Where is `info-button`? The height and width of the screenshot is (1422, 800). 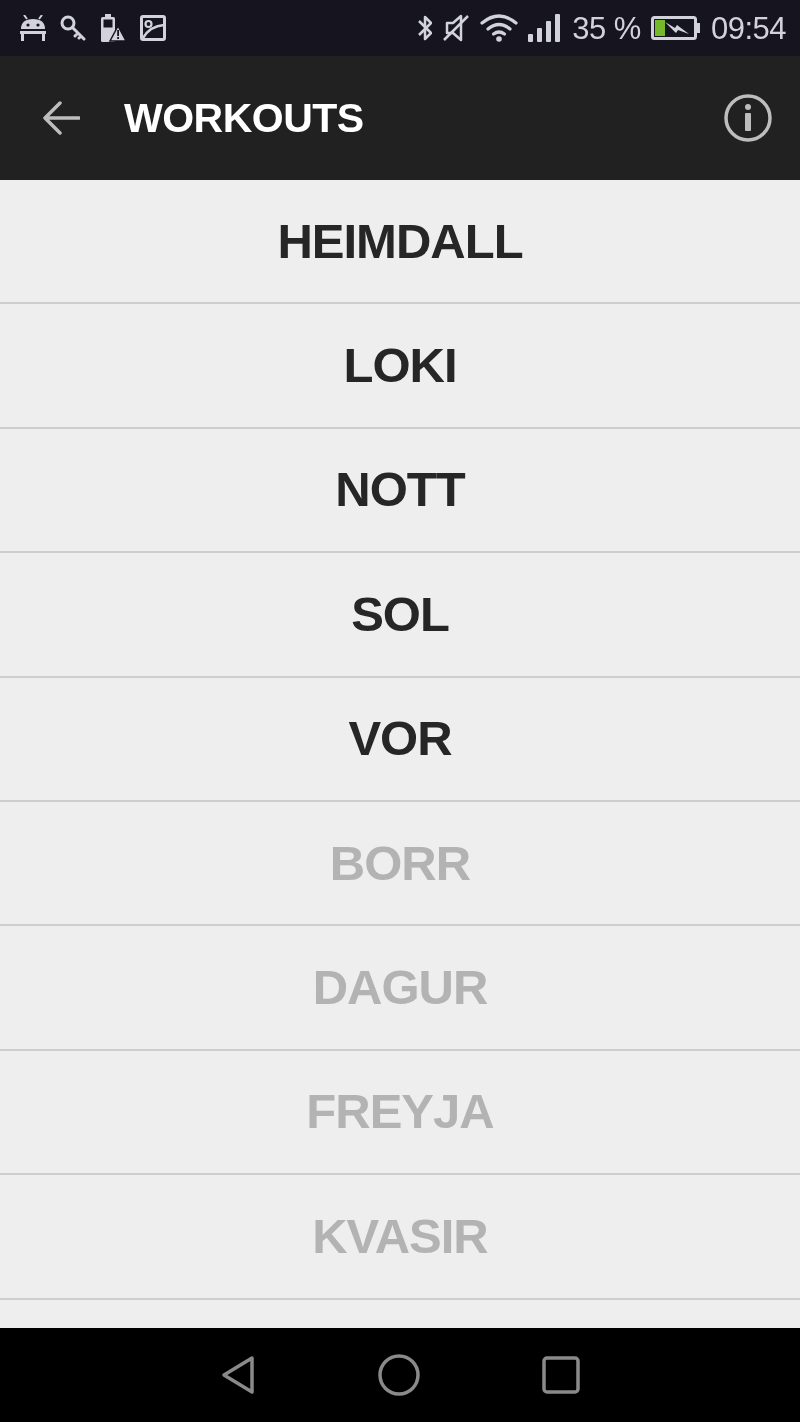
info-button is located at coordinates (748, 118).